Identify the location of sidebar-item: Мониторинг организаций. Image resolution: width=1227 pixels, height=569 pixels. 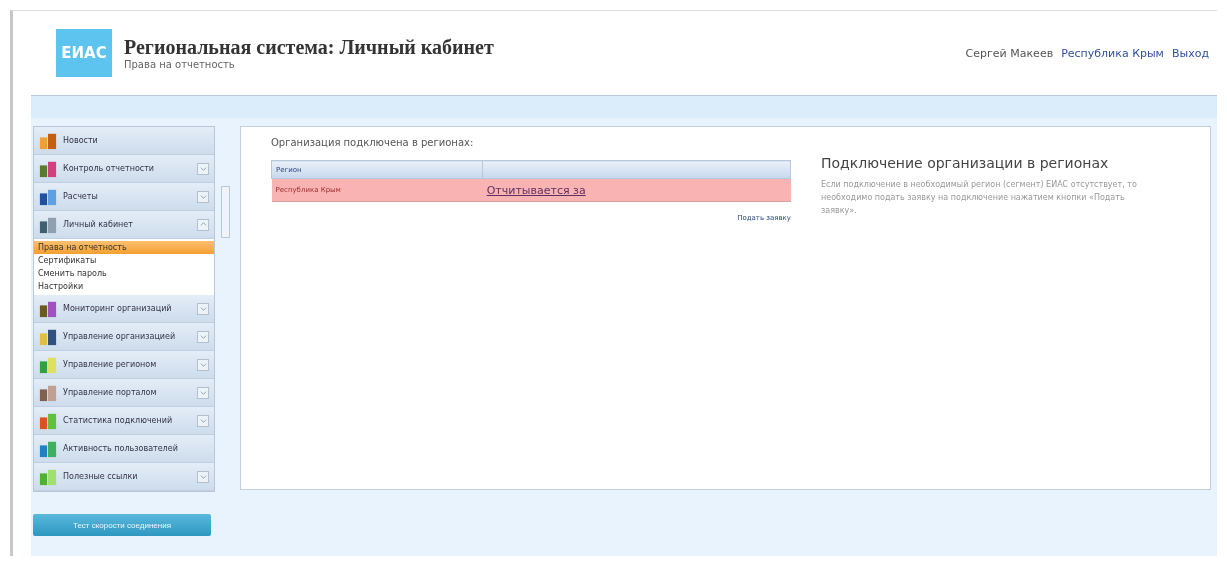
(124, 309).